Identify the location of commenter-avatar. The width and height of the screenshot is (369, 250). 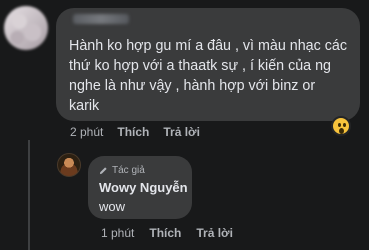
(26, 28).